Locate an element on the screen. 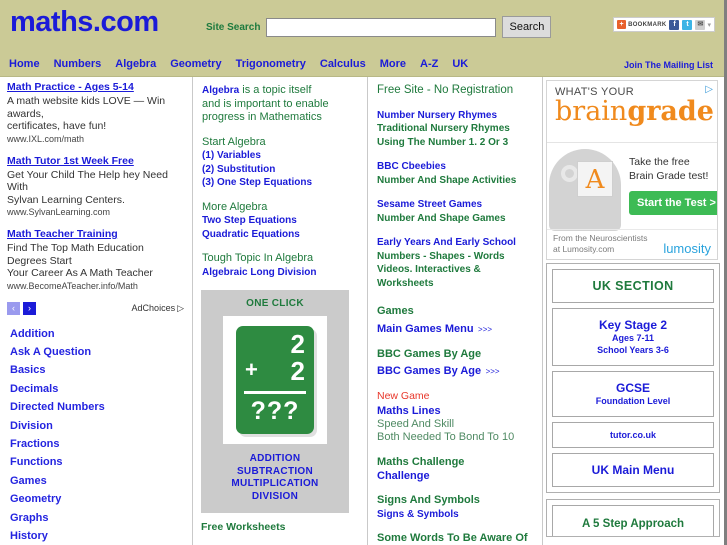 The height and width of the screenshot is (545, 727). uk-box-title: UK Main Menu is located at coordinates (633, 470).